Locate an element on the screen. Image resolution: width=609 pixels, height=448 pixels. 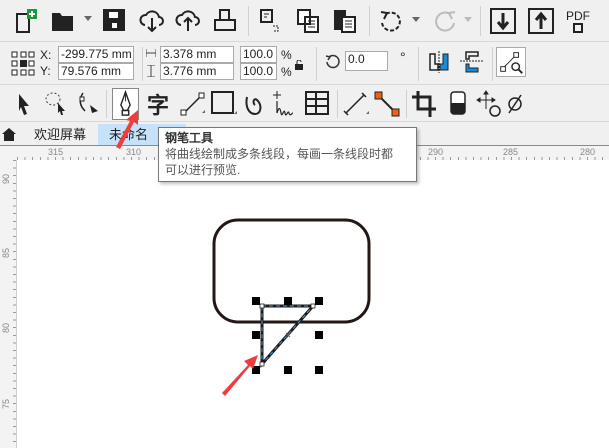
pen-tool-tooltip: 钢笔工具 将曲线绘制成多条线段，每画一条线段时都 可以进行预览. is located at coordinates (287, 154).